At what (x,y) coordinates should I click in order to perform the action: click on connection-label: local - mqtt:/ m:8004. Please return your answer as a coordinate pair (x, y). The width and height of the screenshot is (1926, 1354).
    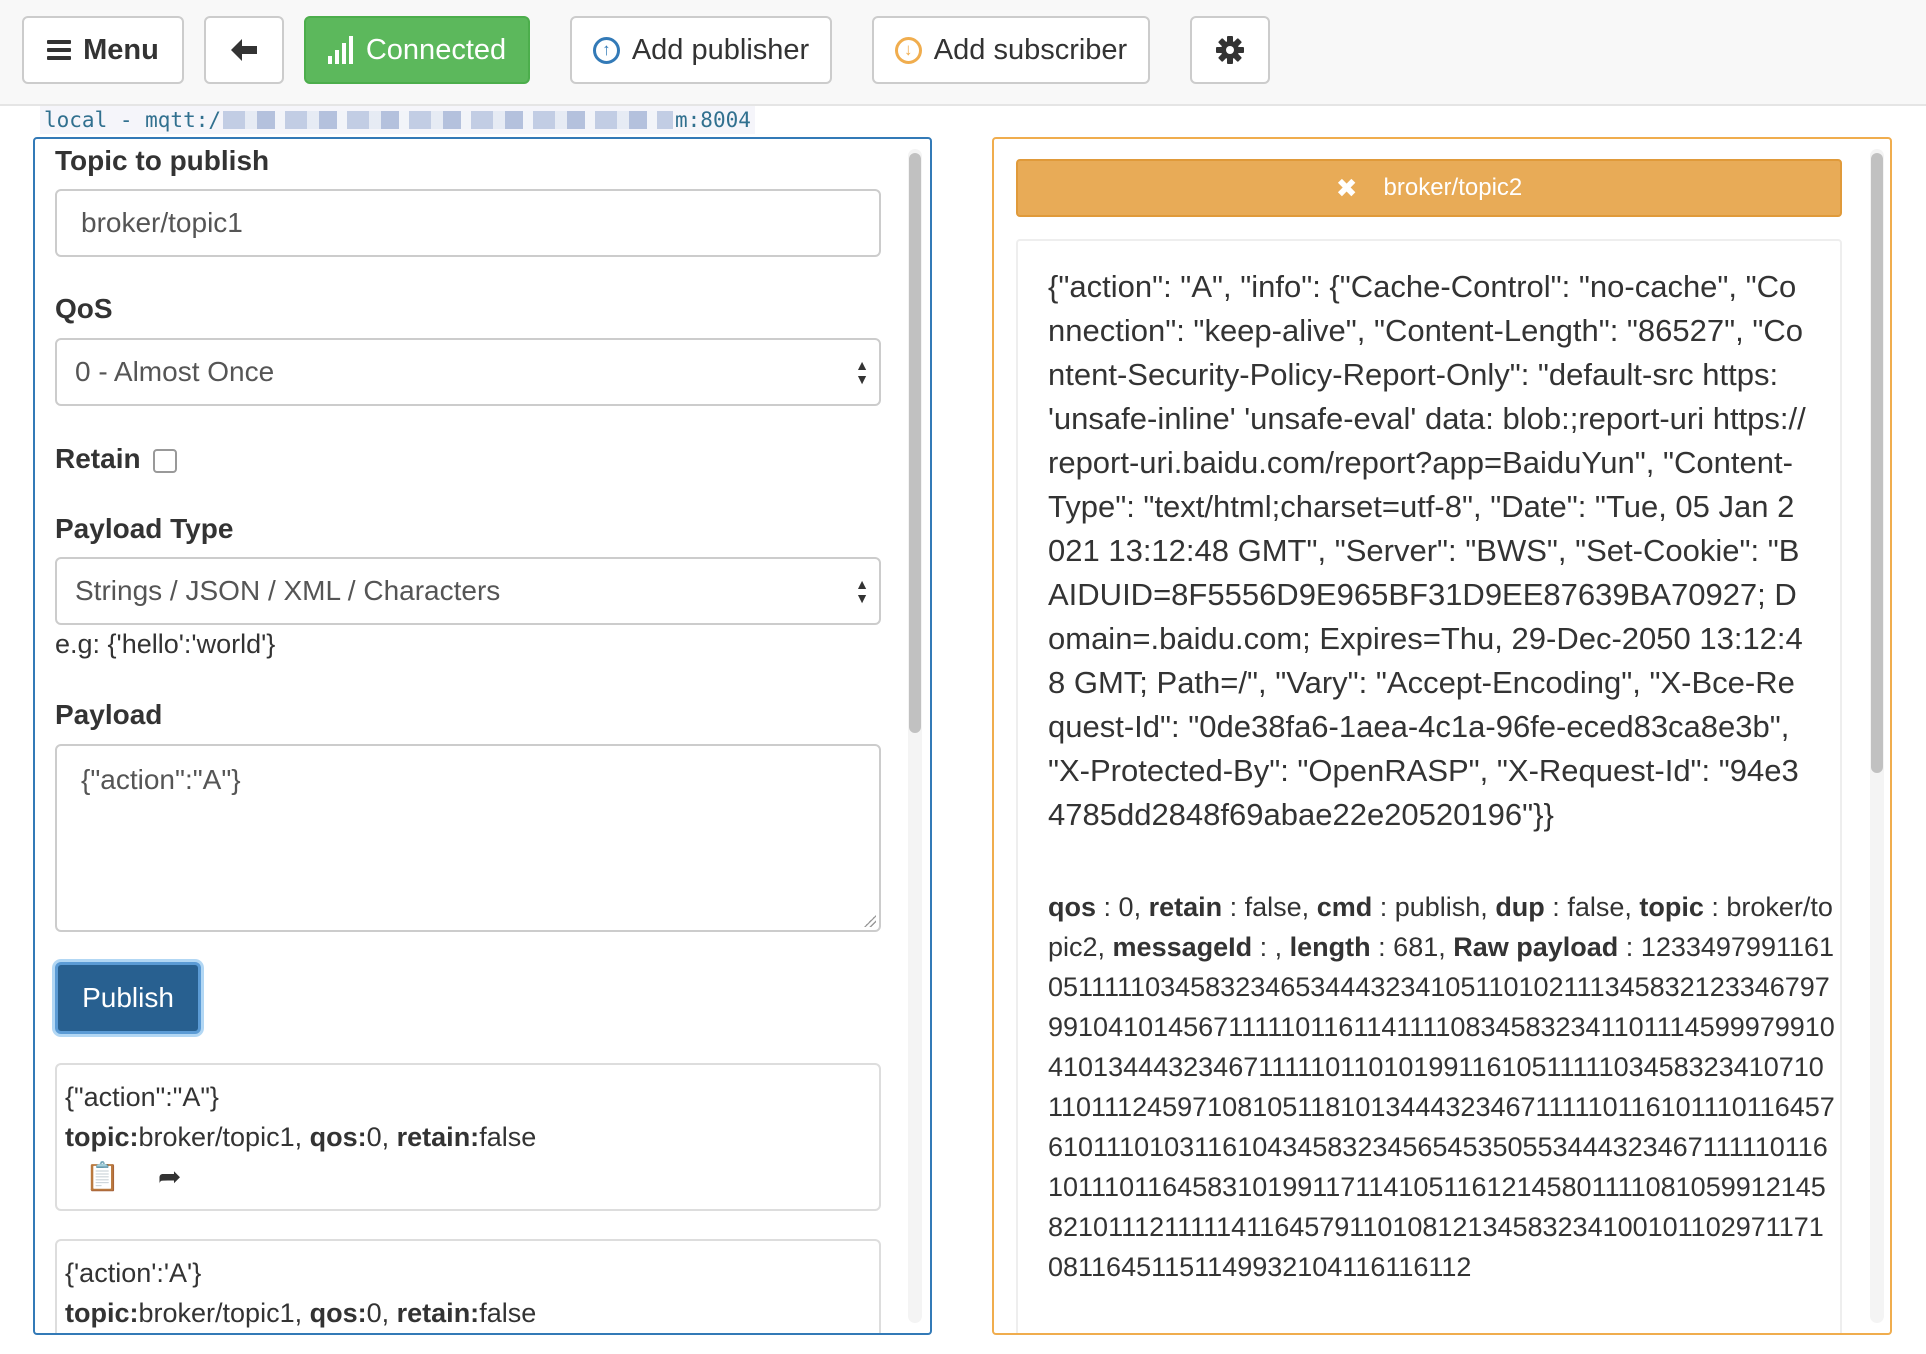
    Looking at the image, I should click on (397, 120).